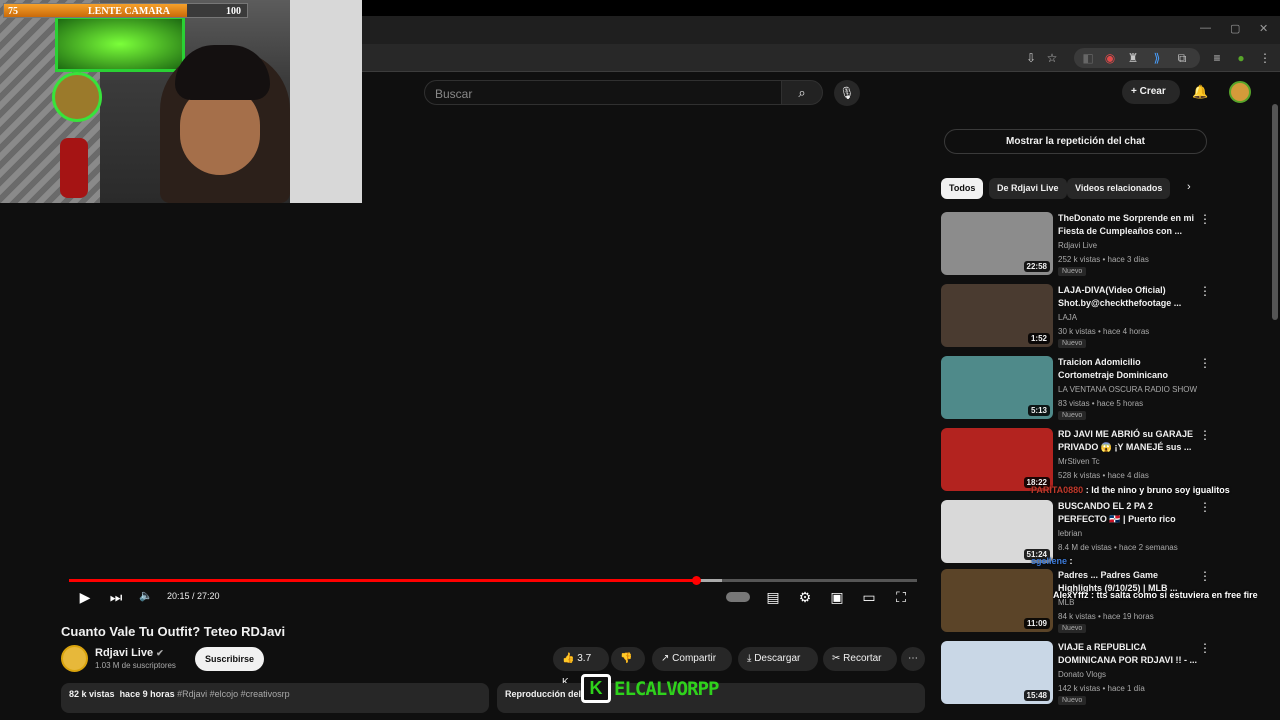  I want to click on video-thumbnail: 18:22, so click(997, 459).